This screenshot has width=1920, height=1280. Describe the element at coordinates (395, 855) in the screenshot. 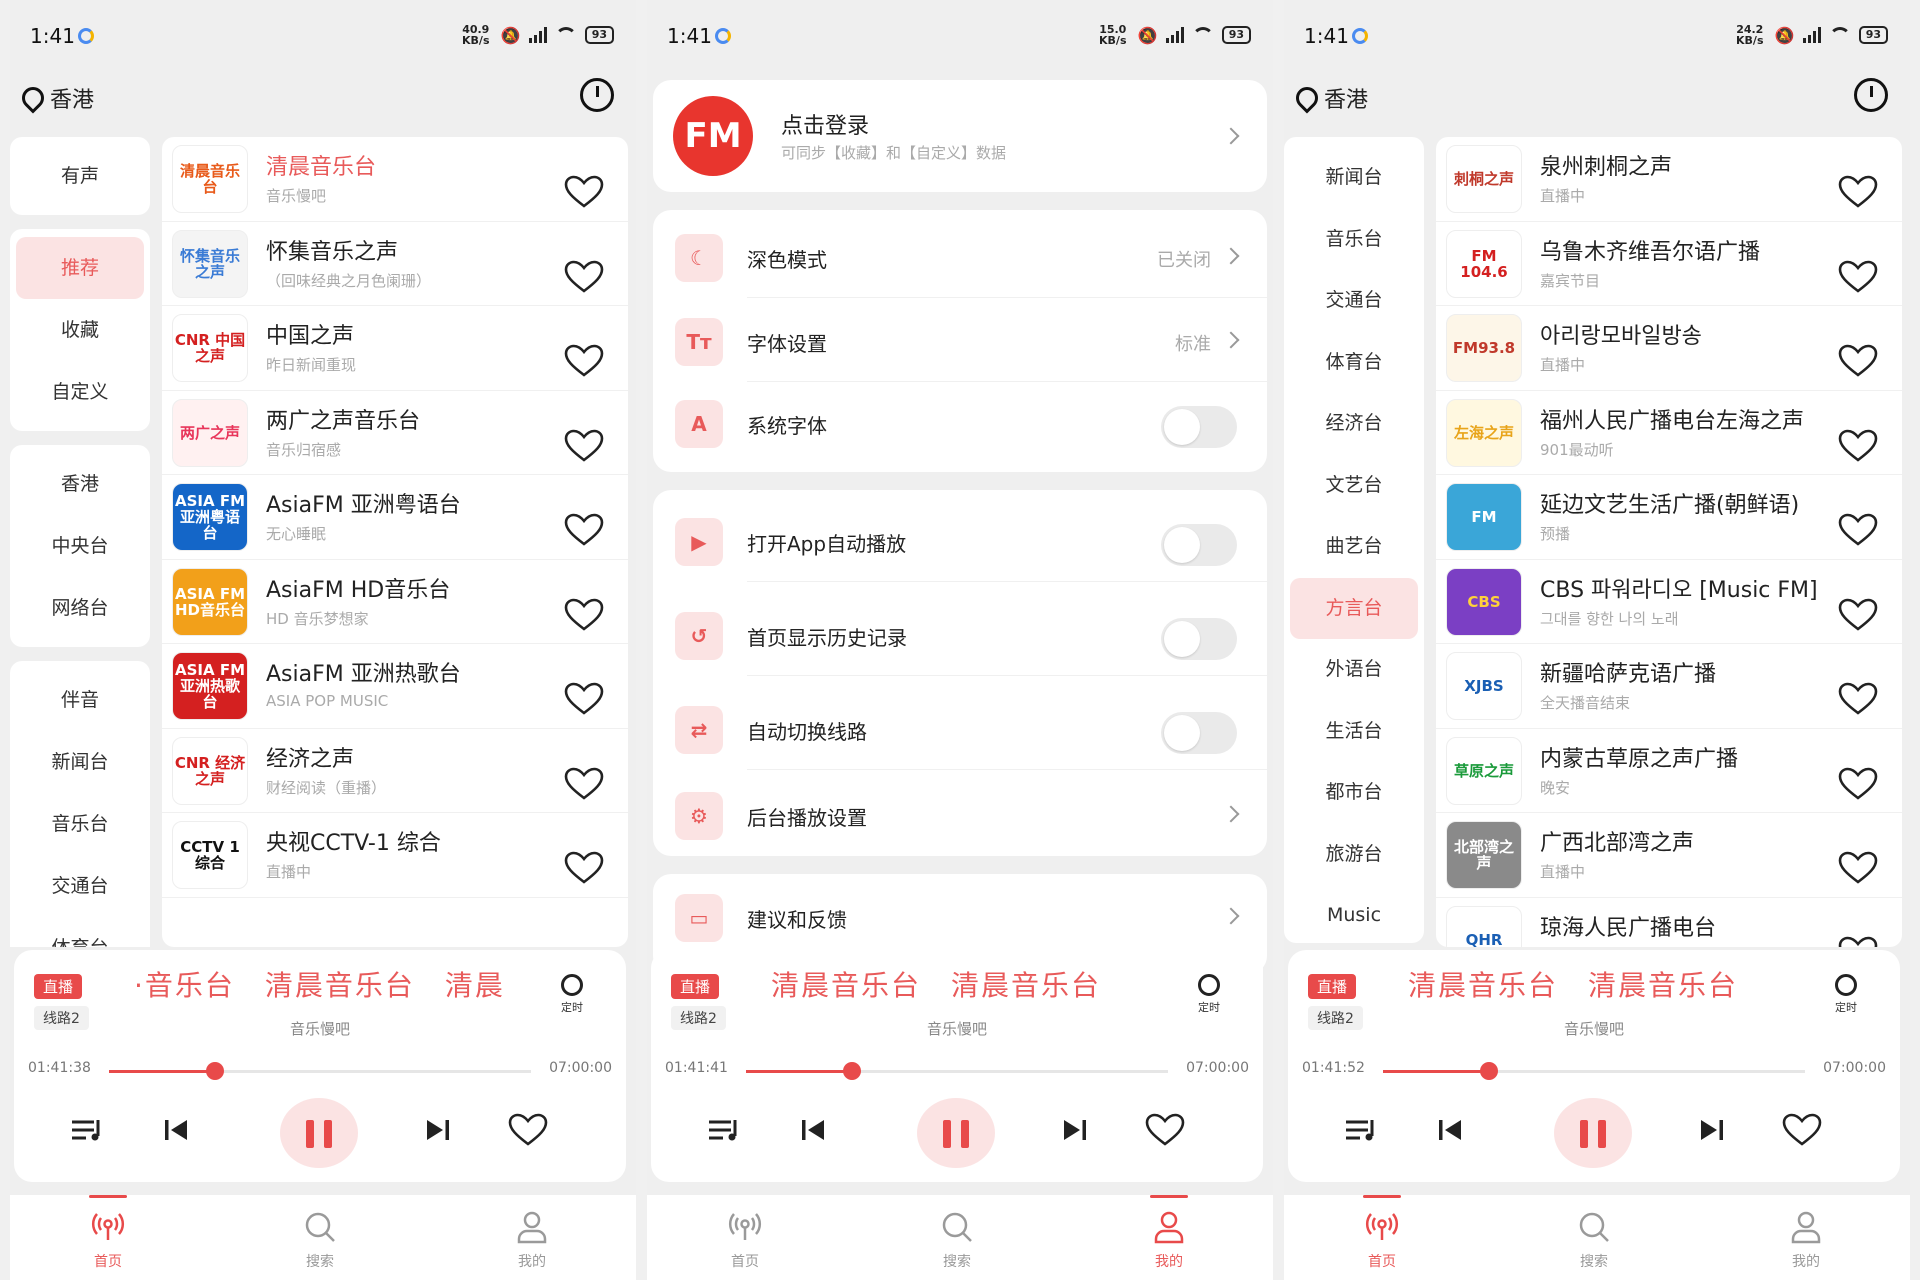

I see `station-row: CCTV 1 综合 央视CCTV-1 综合 直播中` at that location.